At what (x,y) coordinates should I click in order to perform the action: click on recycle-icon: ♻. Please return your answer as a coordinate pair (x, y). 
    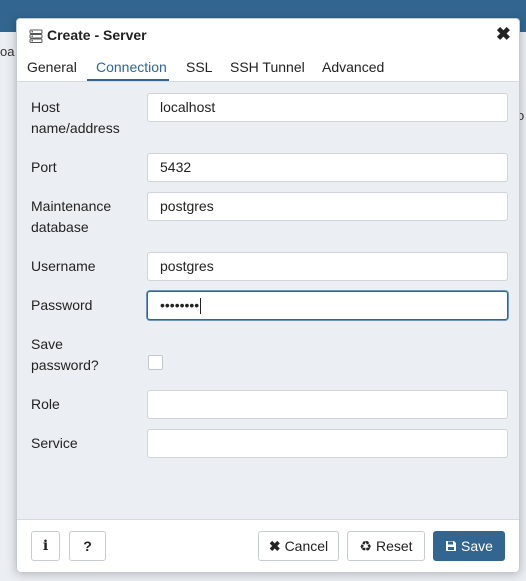
    Looking at the image, I should click on (365, 545).